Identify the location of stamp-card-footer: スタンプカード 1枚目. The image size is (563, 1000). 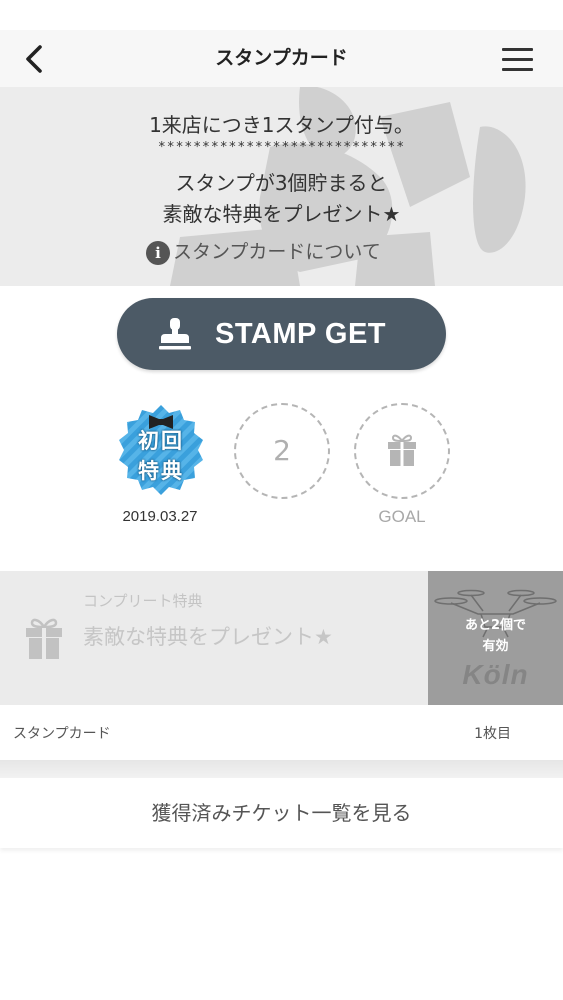
(281, 732).